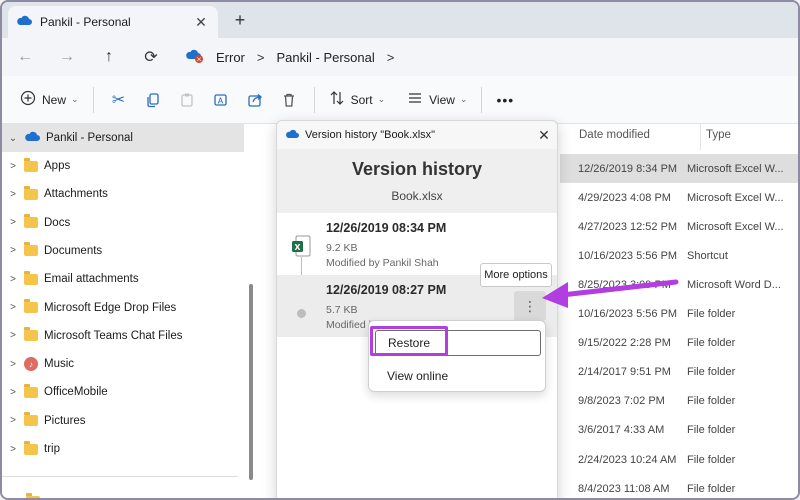 Image resolution: width=800 pixels, height=500 pixels. Describe the element at coordinates (679, 343) in the screenshot. I see `table-row: 9/15/2022 2:28 PM File folder` at that location.